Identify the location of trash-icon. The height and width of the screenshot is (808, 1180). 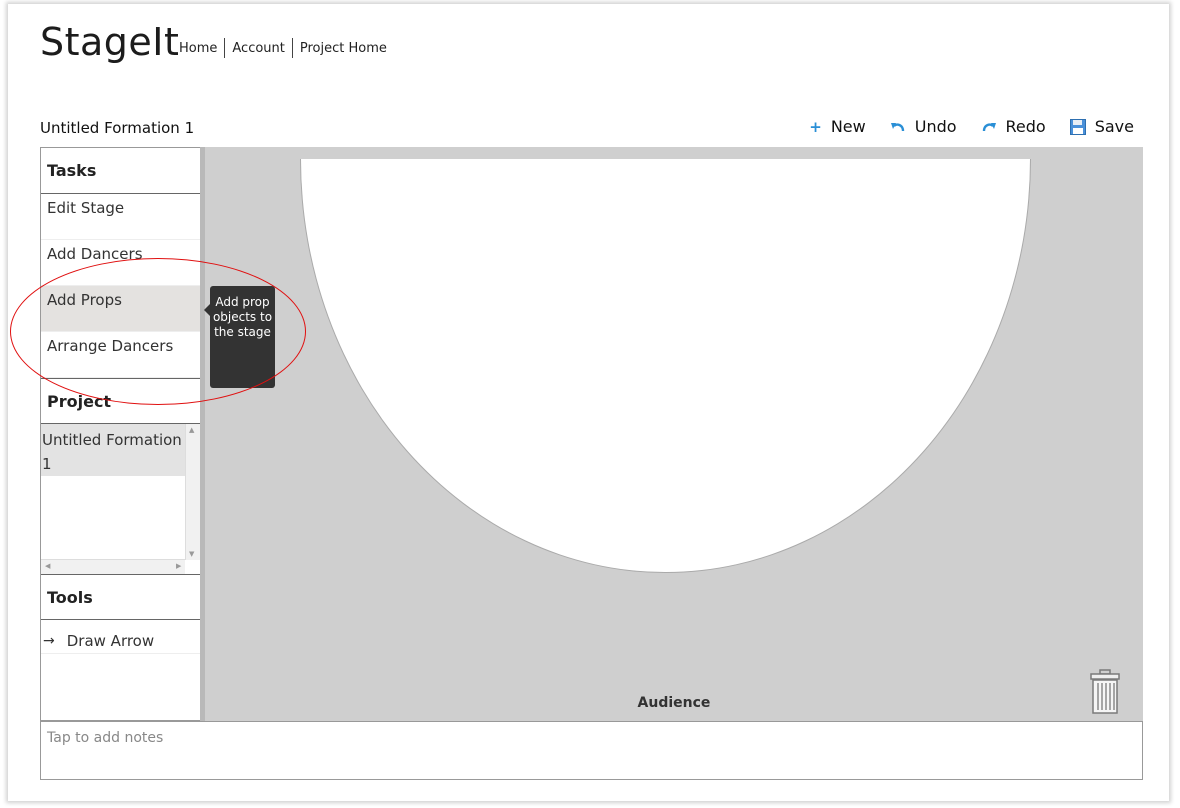
(1105, 693).